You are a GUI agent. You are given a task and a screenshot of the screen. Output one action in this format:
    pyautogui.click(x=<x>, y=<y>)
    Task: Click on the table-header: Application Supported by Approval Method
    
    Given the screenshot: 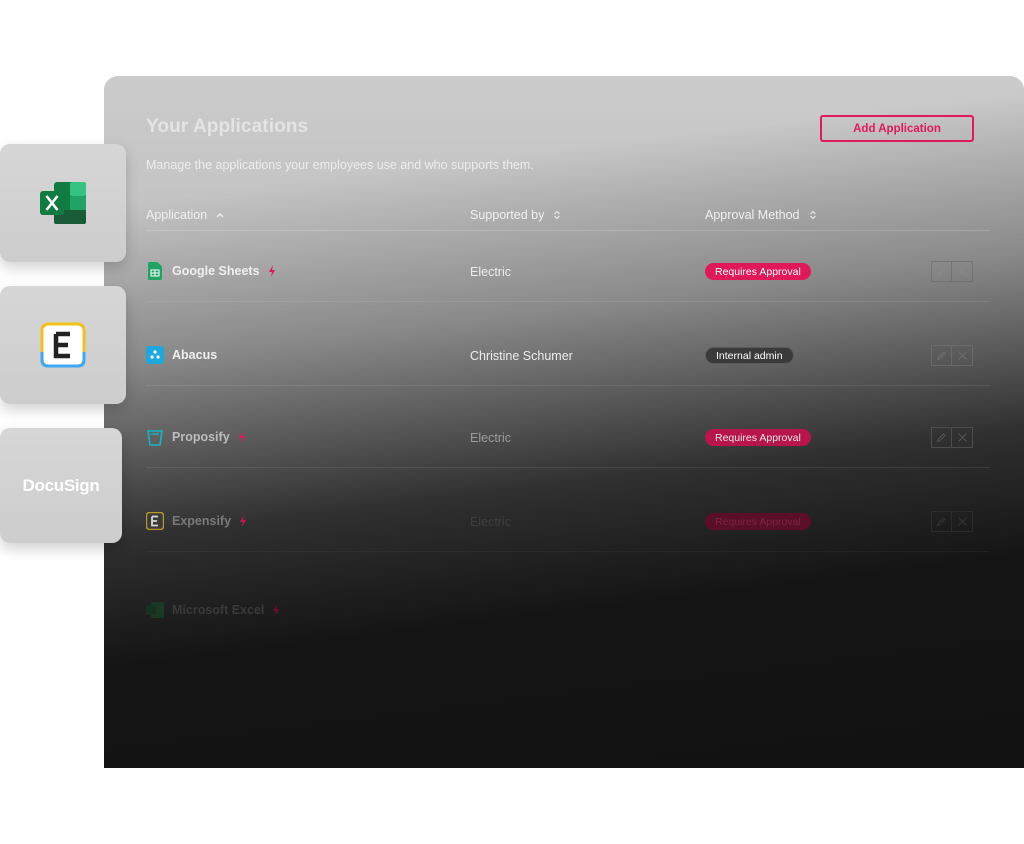 What is the action you would take?
    pyautogui.click(x=564, y=215)
    